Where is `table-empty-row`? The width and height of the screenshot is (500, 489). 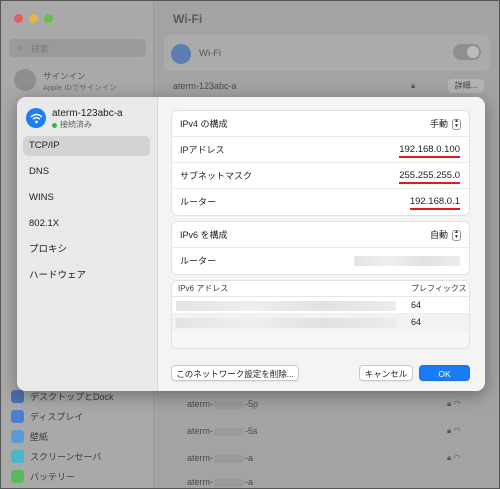
table-empty-row is located at coordinates (320, 339).